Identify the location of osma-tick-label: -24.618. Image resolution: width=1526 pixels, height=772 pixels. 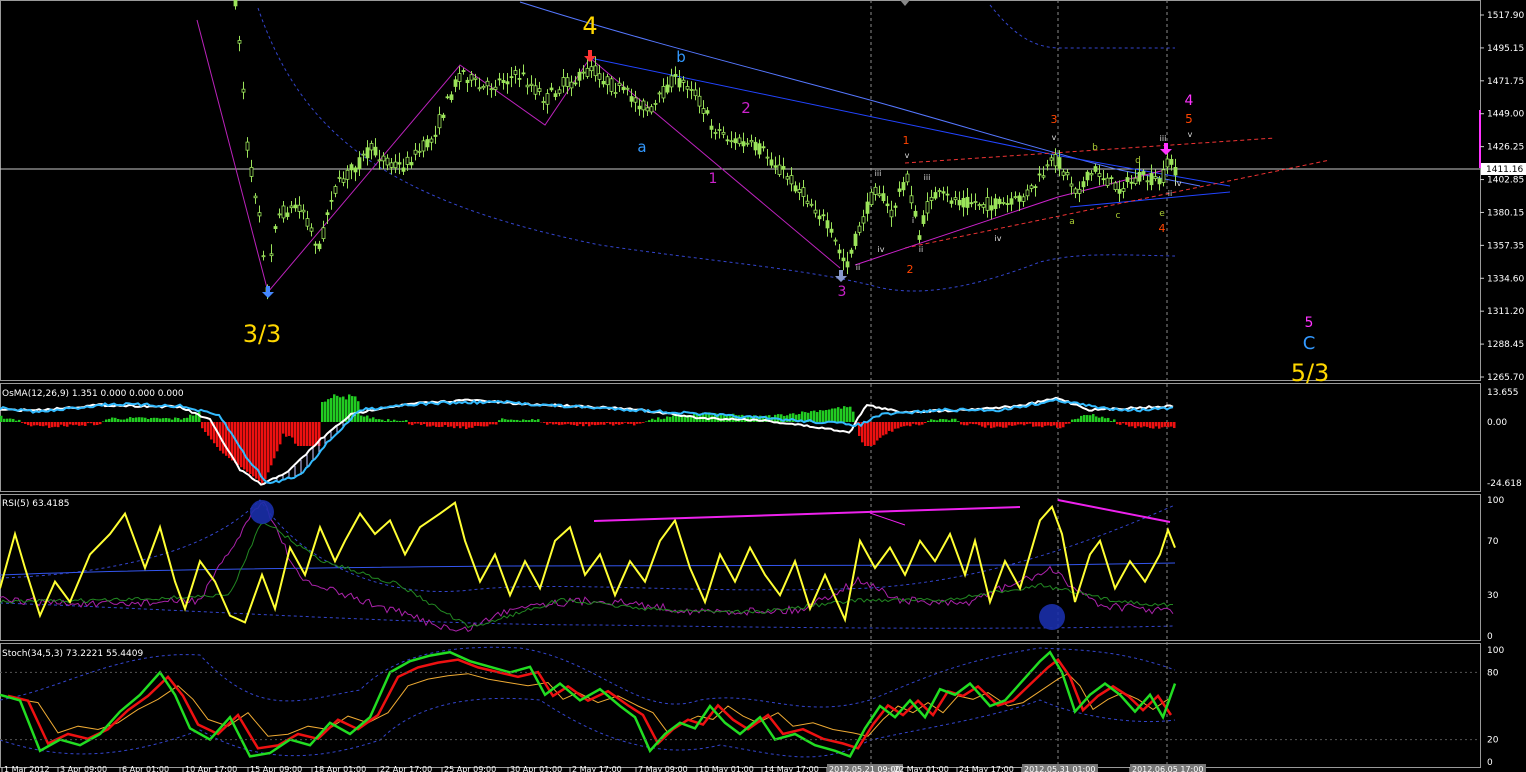
(1504, 484).